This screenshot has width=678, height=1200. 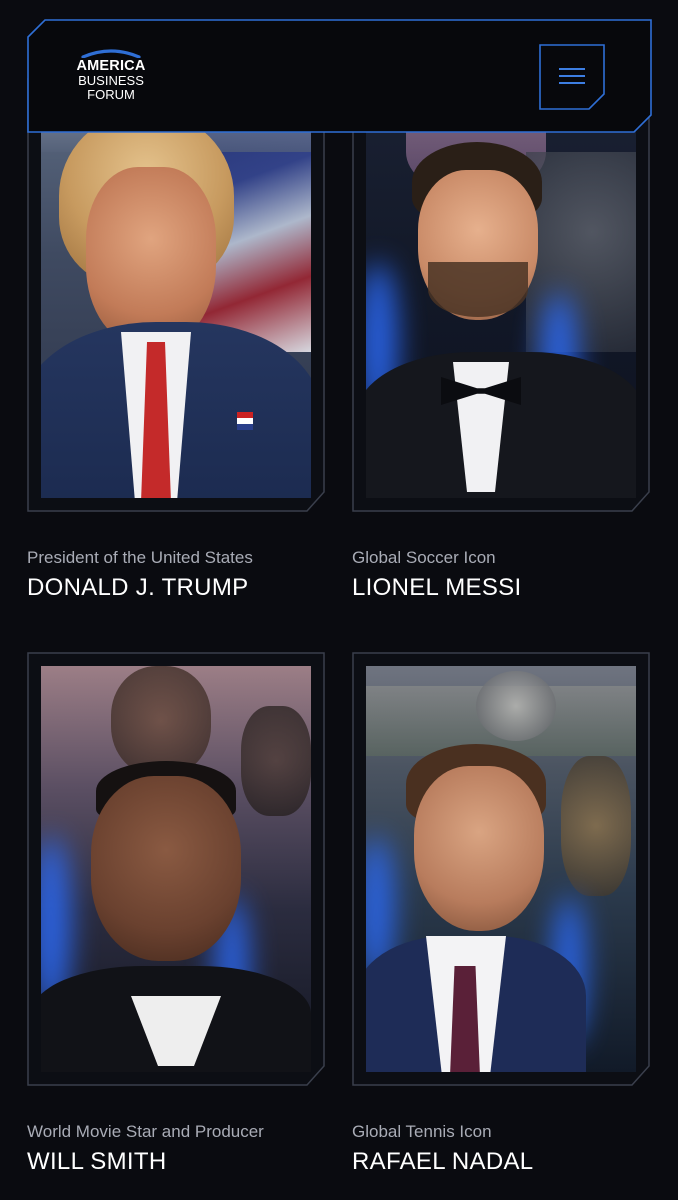 What do you see at coordinates (501, 869) in the screenshot?
I see `speaker-photo-nadal` at bounding box center [501, 869].